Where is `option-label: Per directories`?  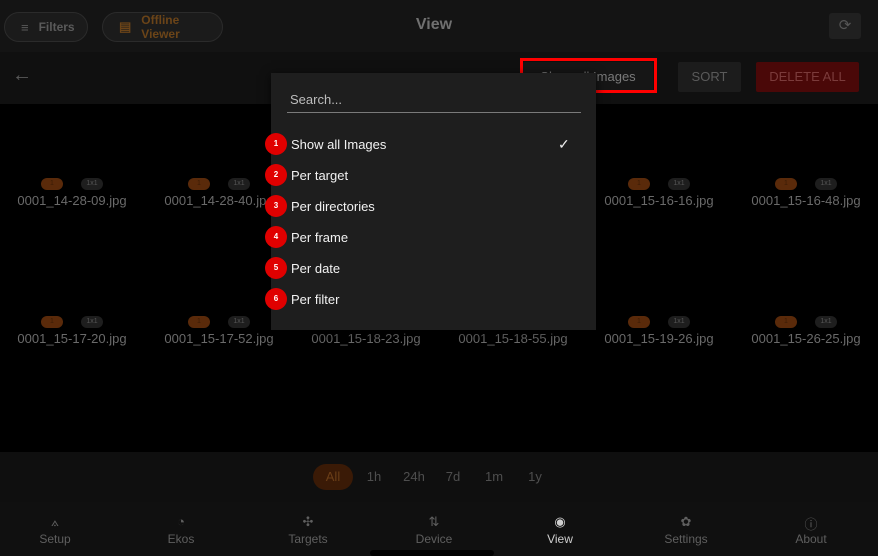
option-label: Per directories is located at coordinates (333, 206).